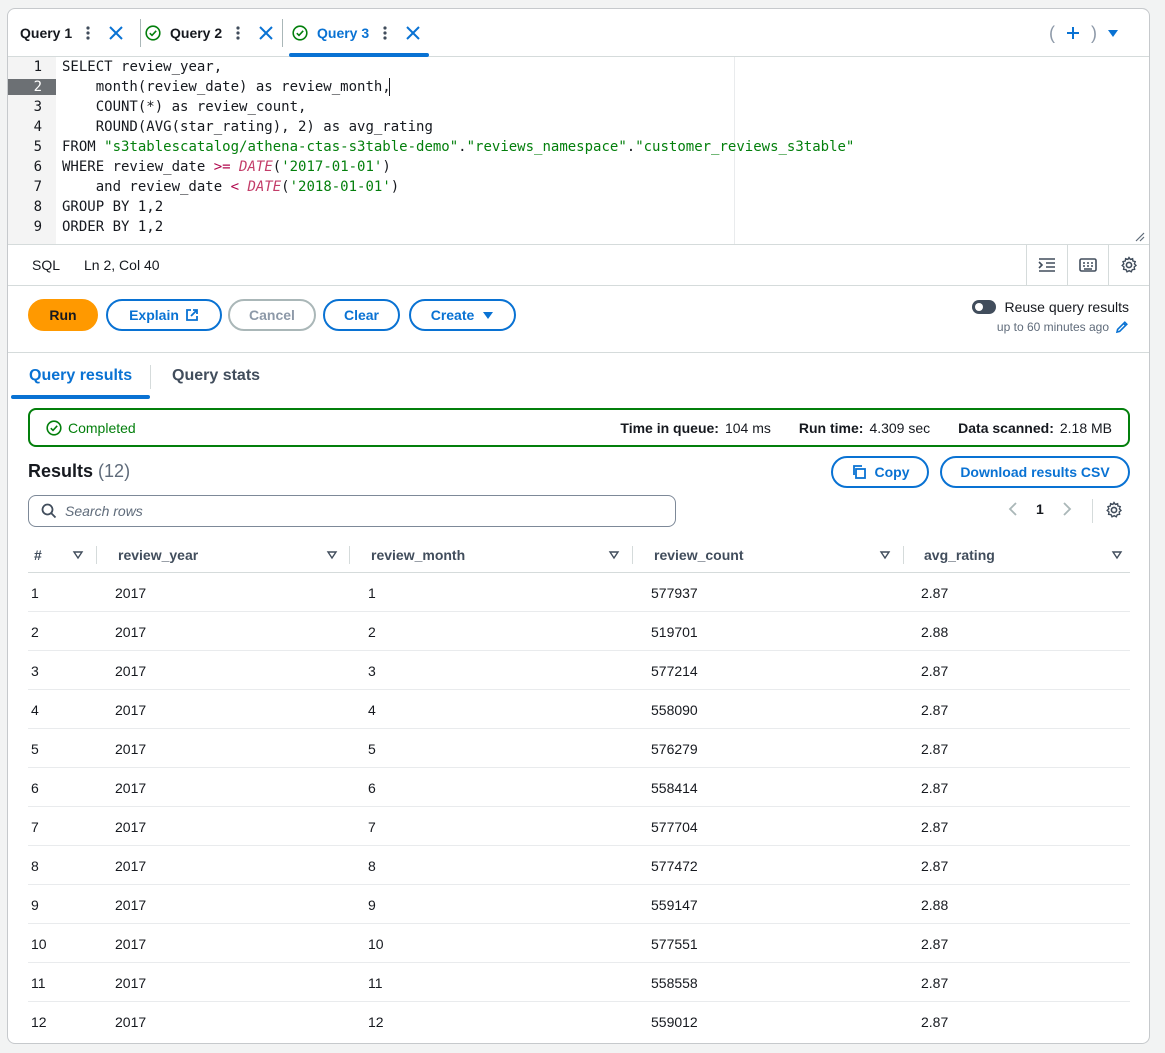 The width and height of the screenshot is (1165, 1053). What do you see at coordinates (452, 315) in the screenshot?
I see `create-button-label: Create` at bounding box center [452, 315].